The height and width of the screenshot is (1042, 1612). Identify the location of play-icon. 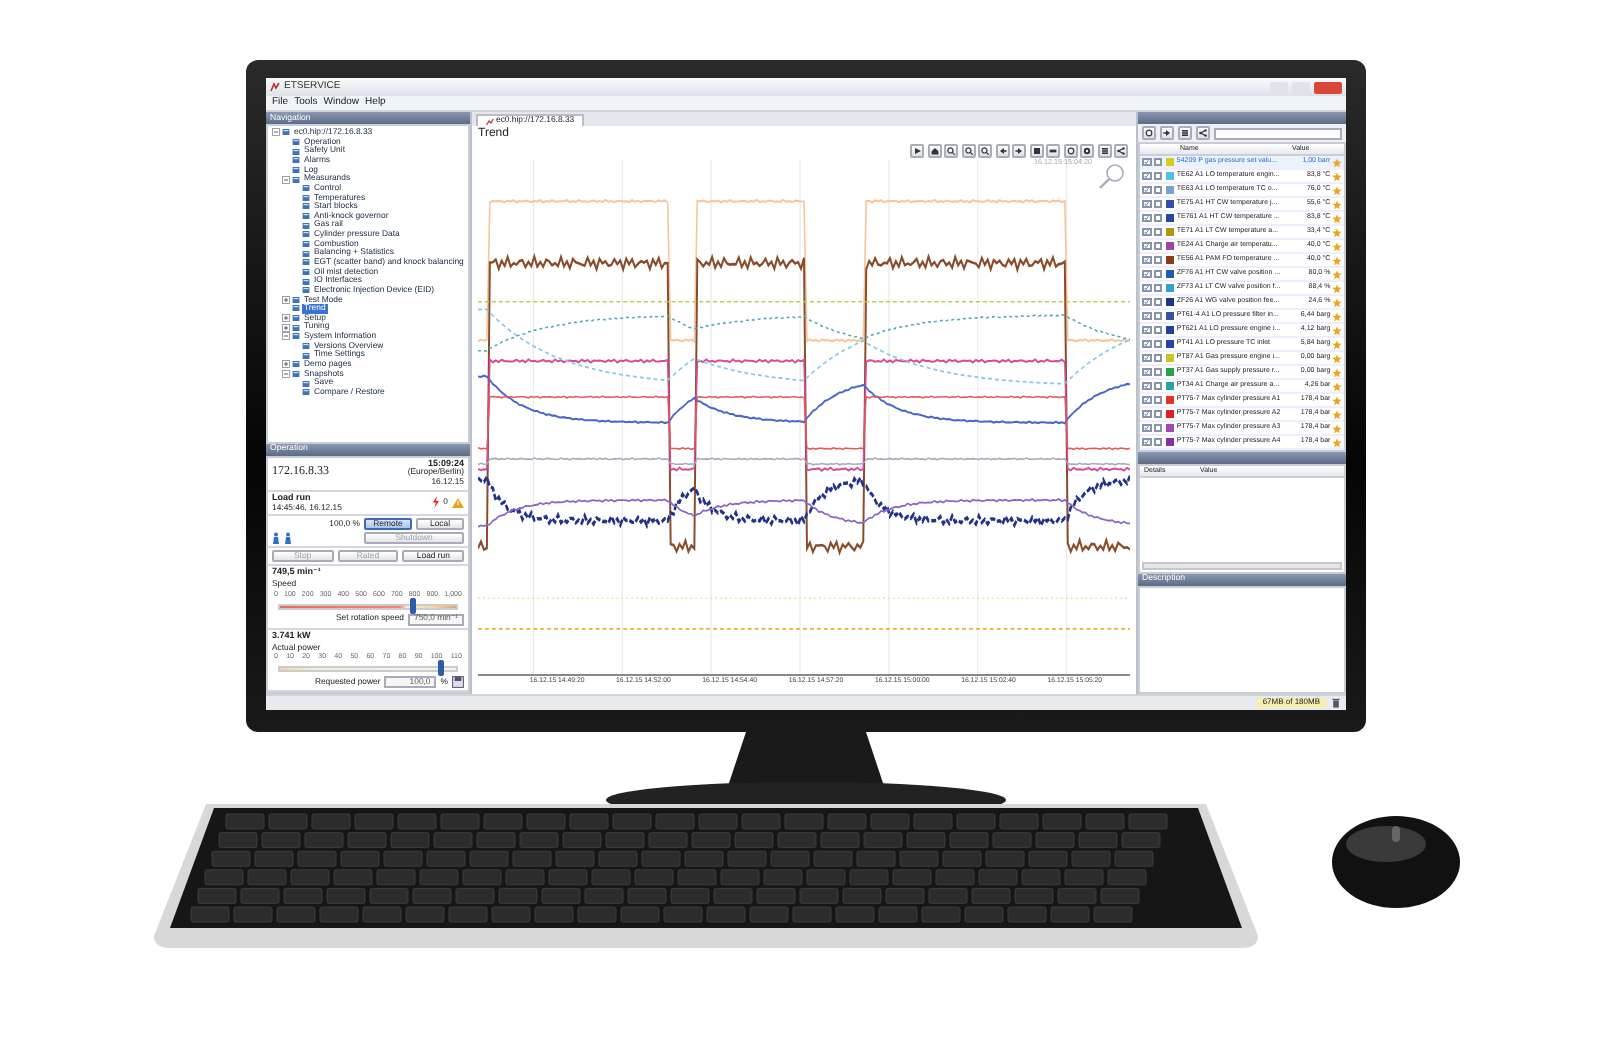
(917, 150).